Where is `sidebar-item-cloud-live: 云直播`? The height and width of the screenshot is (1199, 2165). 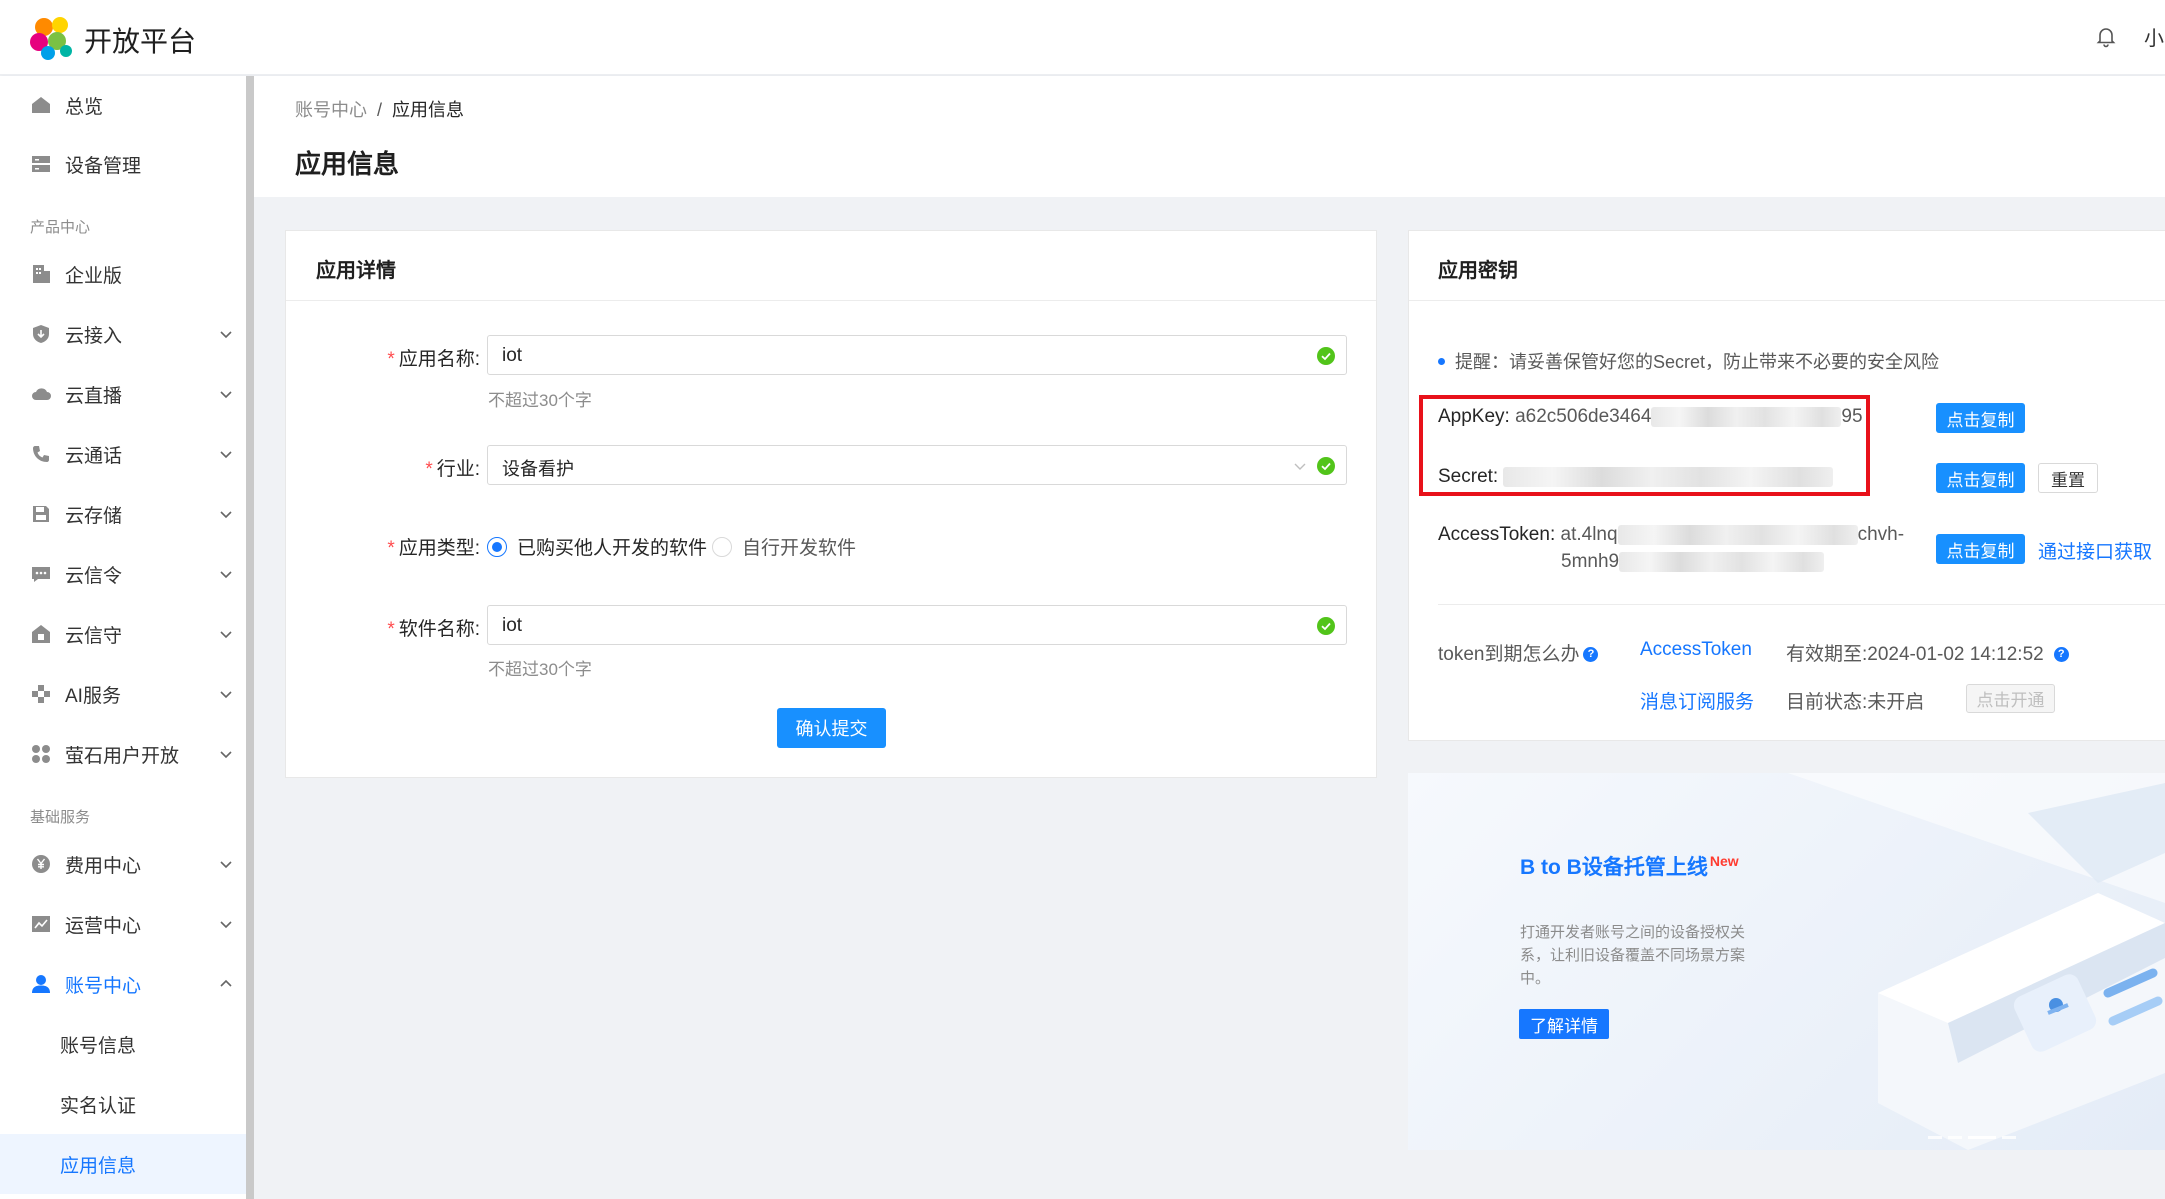
sidebar-item-cloud-live: 云直播 is located at coordinates (123, 394).